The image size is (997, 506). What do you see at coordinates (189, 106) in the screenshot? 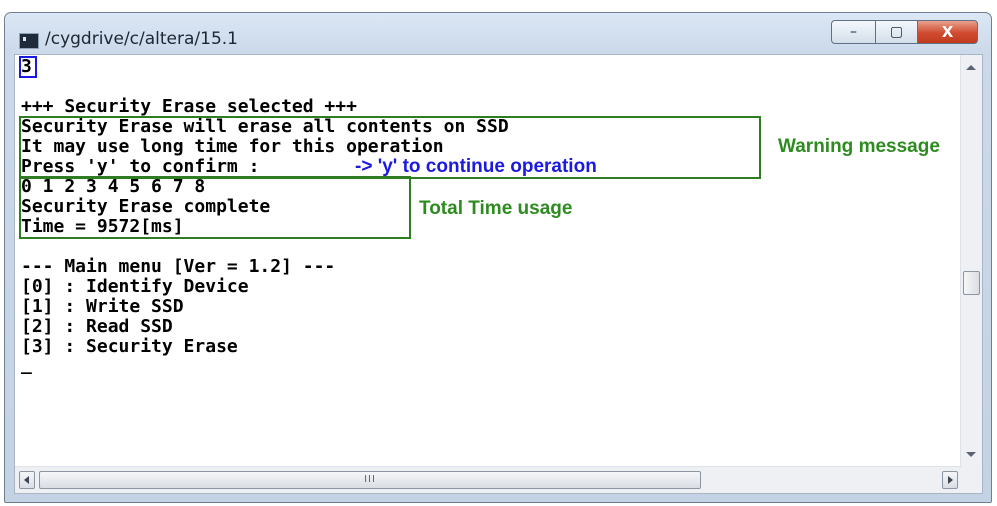
I see `console-line: +++ Security Erase selected +++` at bounding box center [189, 106].